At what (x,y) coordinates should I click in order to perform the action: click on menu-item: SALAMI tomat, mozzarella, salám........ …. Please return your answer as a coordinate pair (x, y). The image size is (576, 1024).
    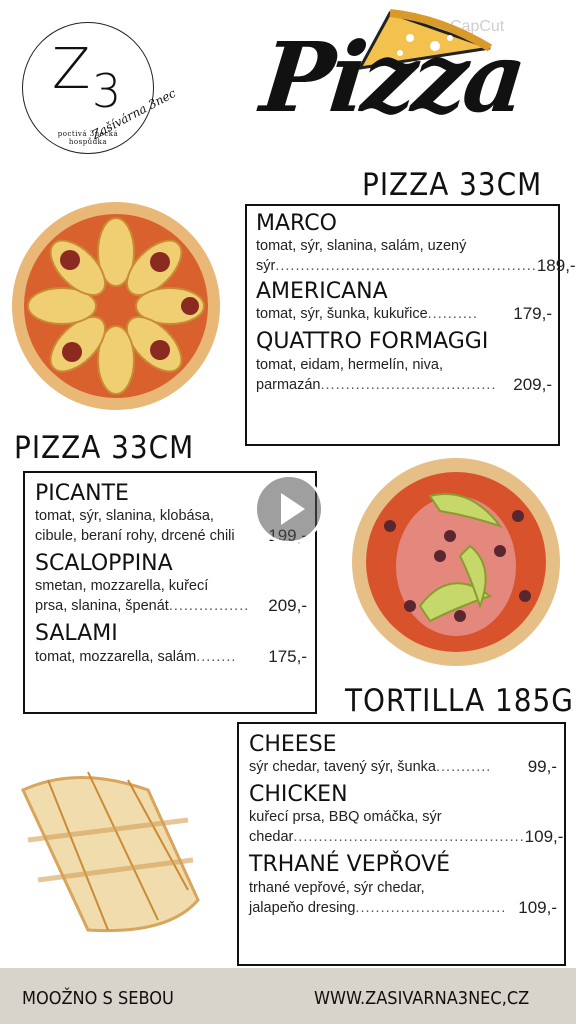
    Looking at the image, I should click on (171, 644).